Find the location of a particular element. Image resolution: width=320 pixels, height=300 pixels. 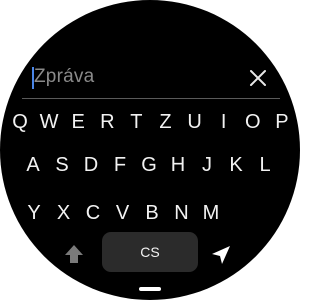

key-d: D is located at coordinates (91, 165).